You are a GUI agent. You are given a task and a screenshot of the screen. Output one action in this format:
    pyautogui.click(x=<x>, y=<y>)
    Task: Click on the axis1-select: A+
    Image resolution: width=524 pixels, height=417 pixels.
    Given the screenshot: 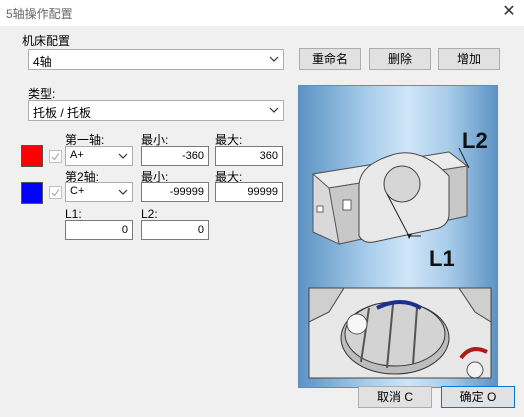 What is the action you would take?
    pyautogui.click(x=99, y=156)
    